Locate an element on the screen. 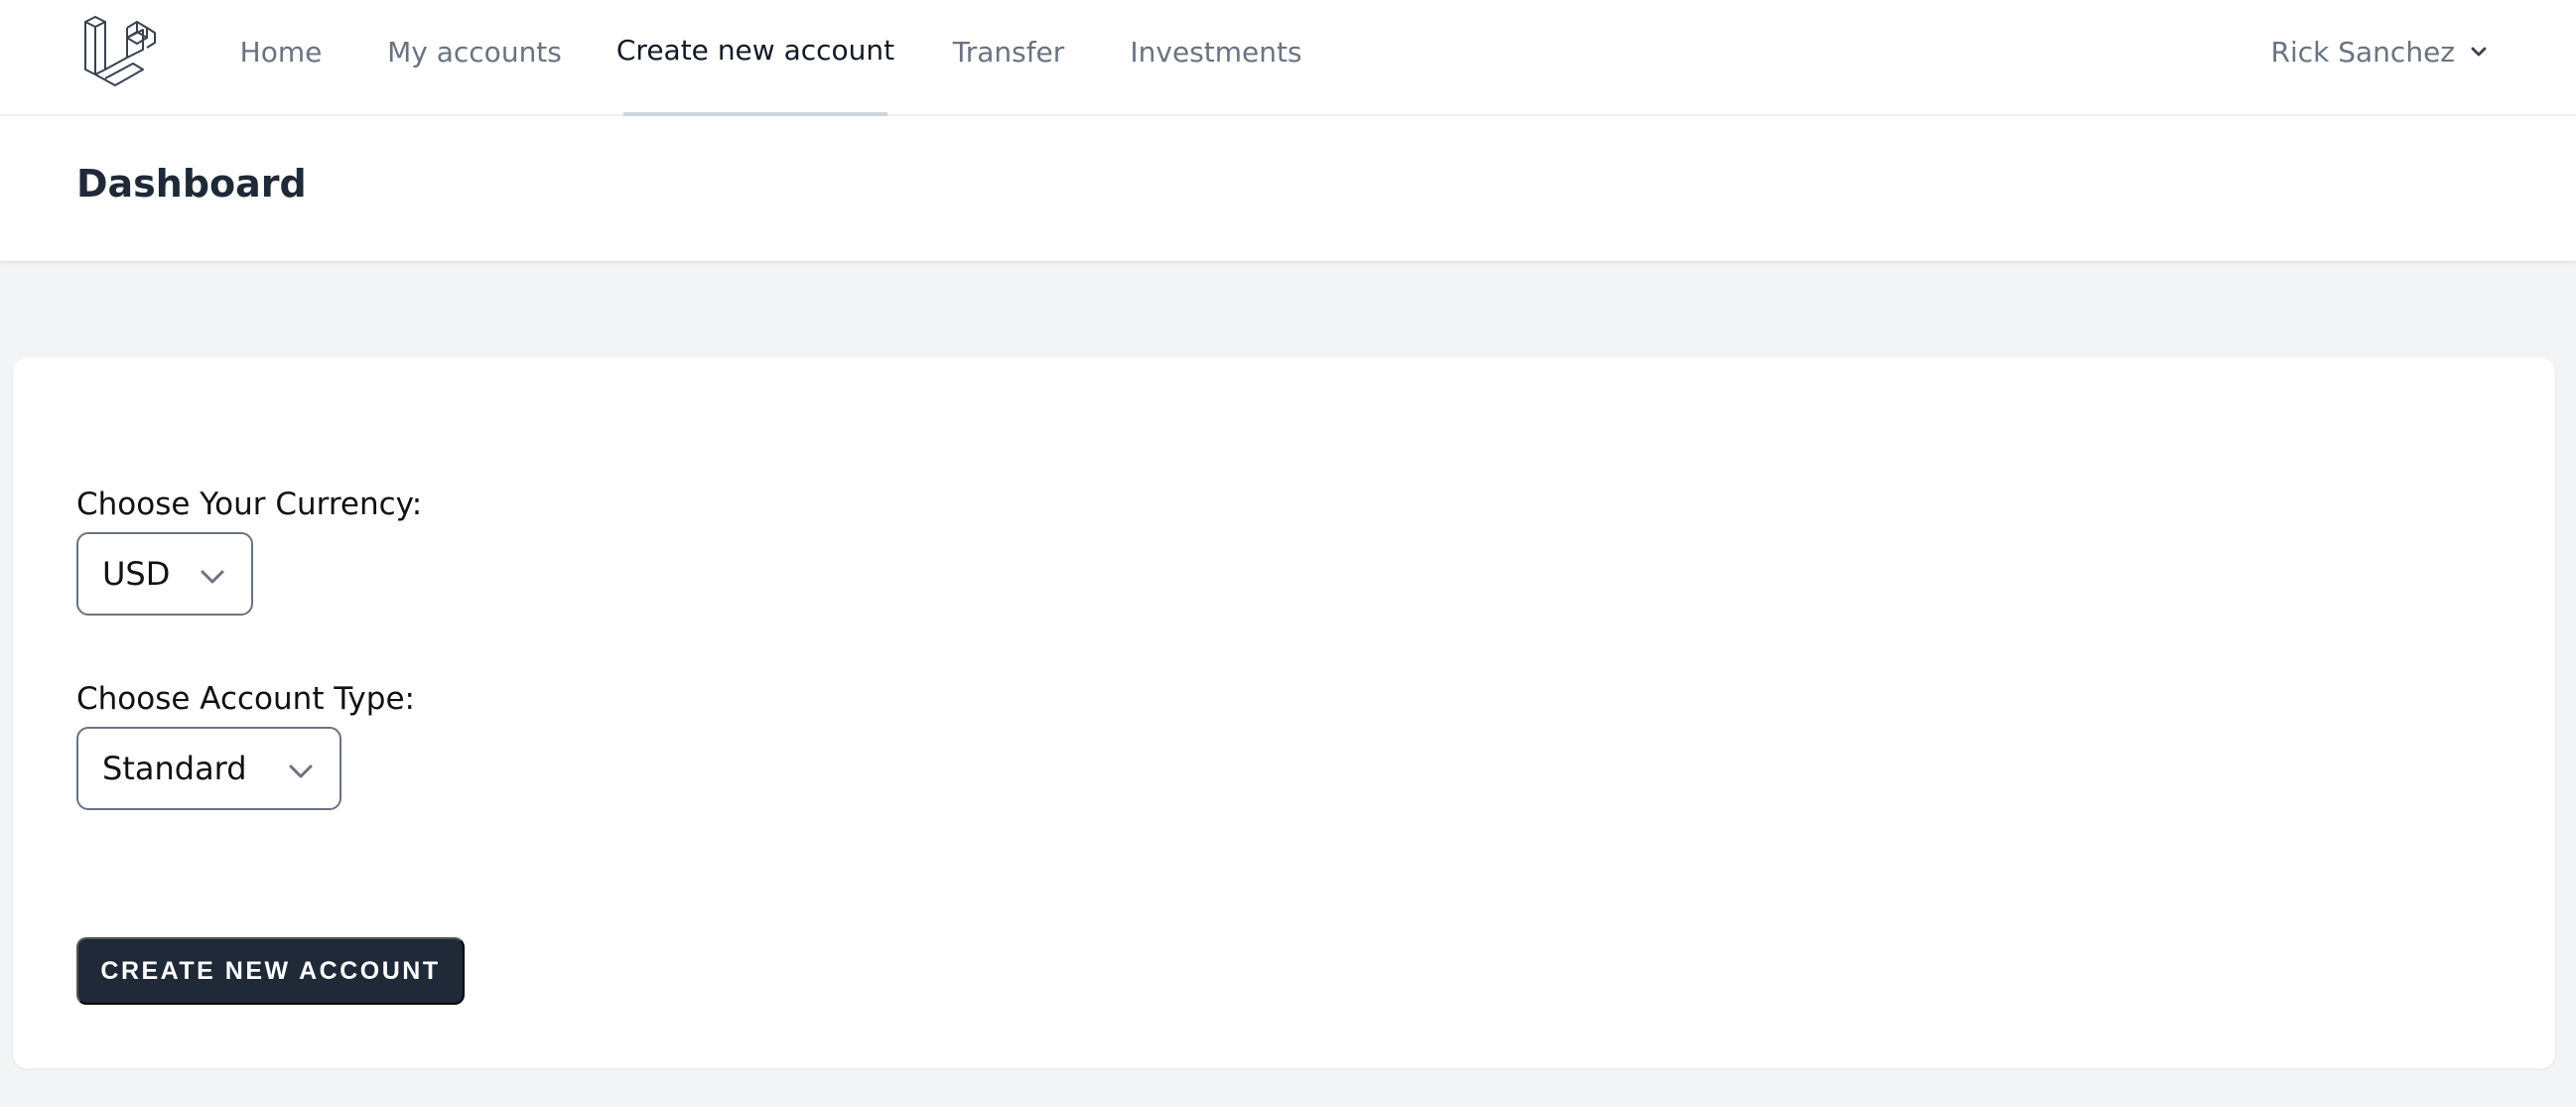 The image size is (2576, 1107). currency-label: Choose Your Currency: is located at coordinates (250, 504).